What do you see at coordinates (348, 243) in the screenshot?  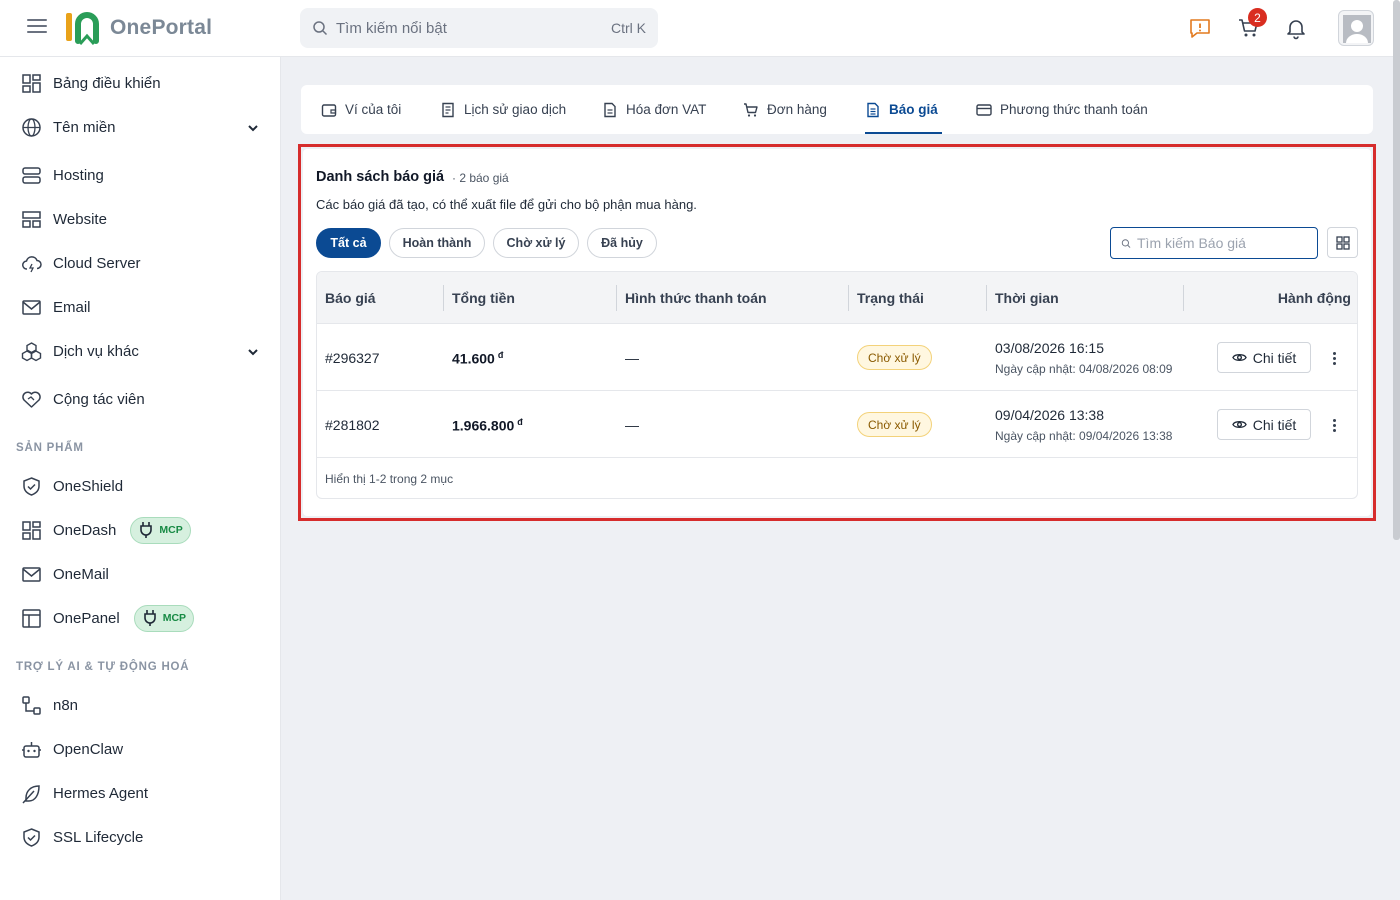 I see `filter-all: Tất cả` at bounding box center [348, 243].